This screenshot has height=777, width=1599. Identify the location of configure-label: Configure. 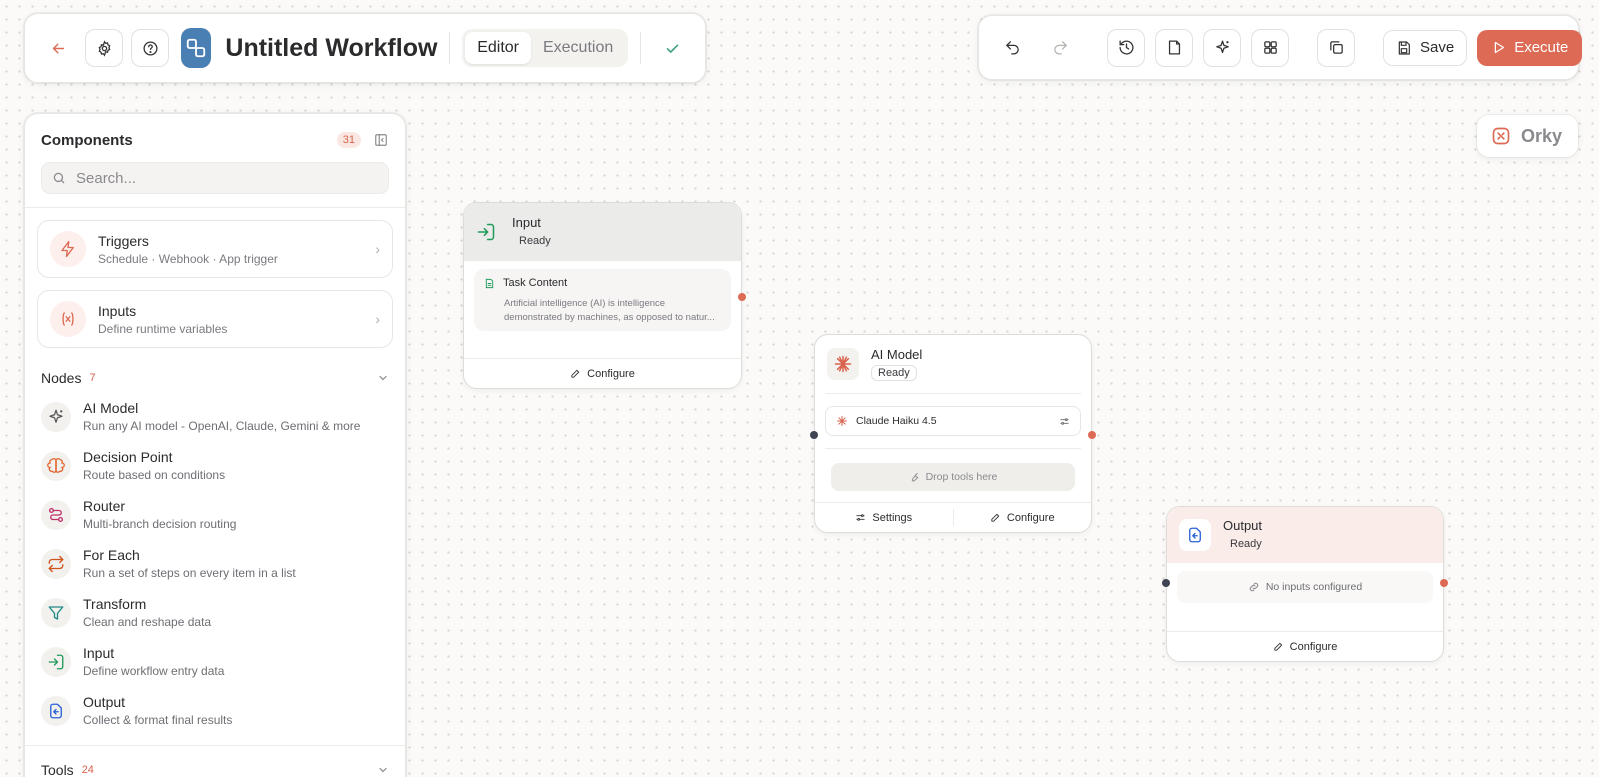
(1313, 646).